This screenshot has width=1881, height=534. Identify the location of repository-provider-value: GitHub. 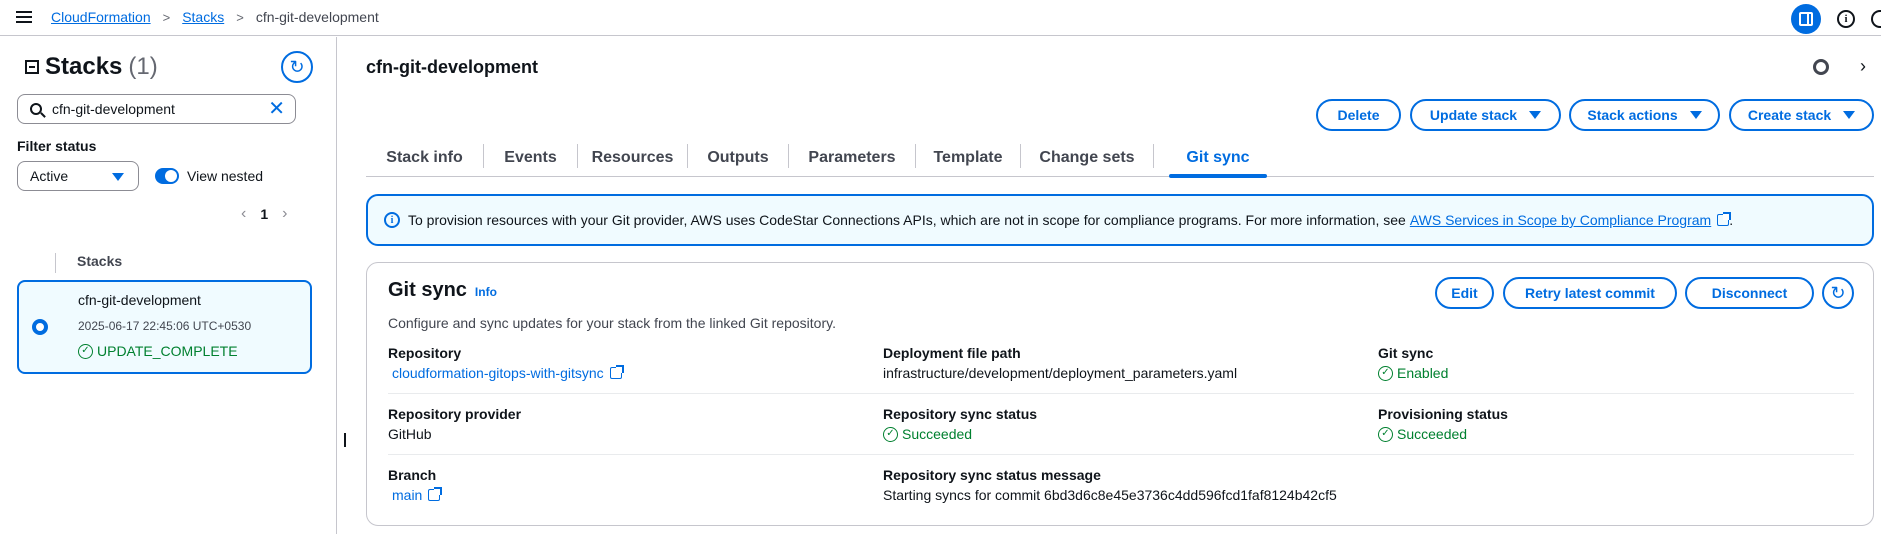
(410, 434).